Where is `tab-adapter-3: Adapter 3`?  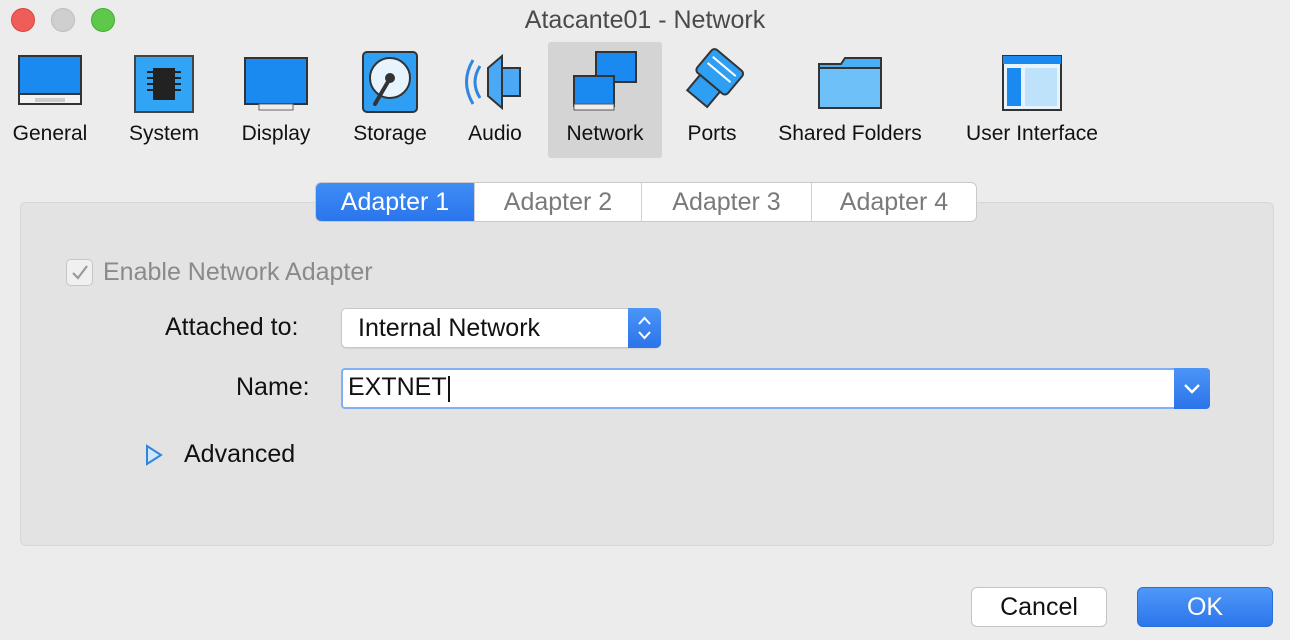 tab-adapter-3: Adapter 3 is located at coordinates (726, 202).